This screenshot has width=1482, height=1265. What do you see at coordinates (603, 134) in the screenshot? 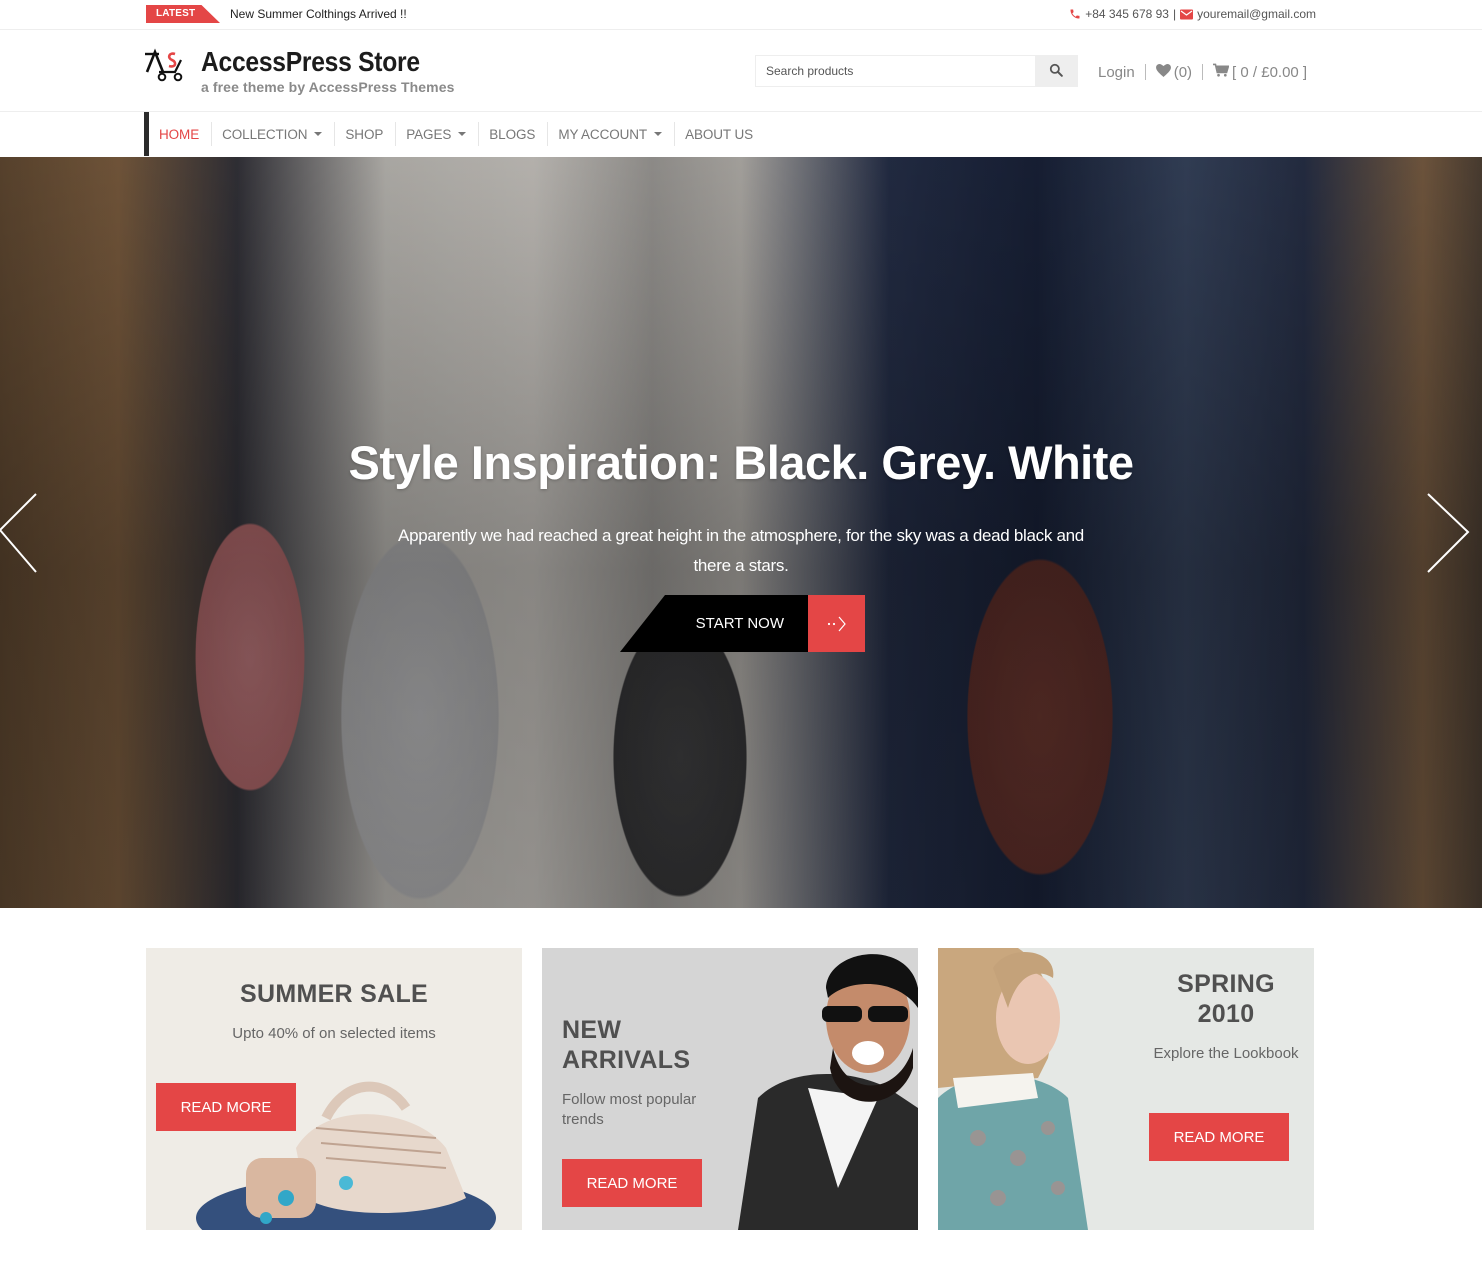
I see `nav-item-label: MY ACCOUNT` at bounding box center [603, 134].